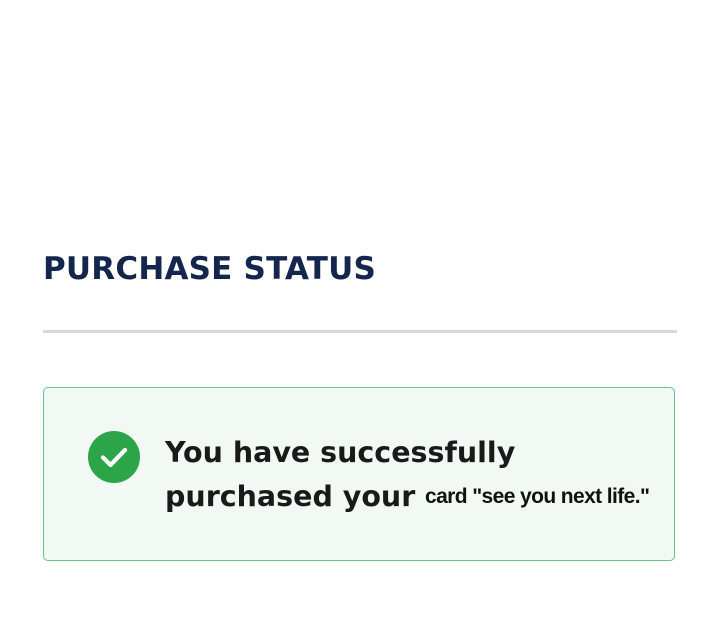 This screenshot has width=719, height=621. I want to click on status-message-line-1: You have successfully, so click(340, 452).